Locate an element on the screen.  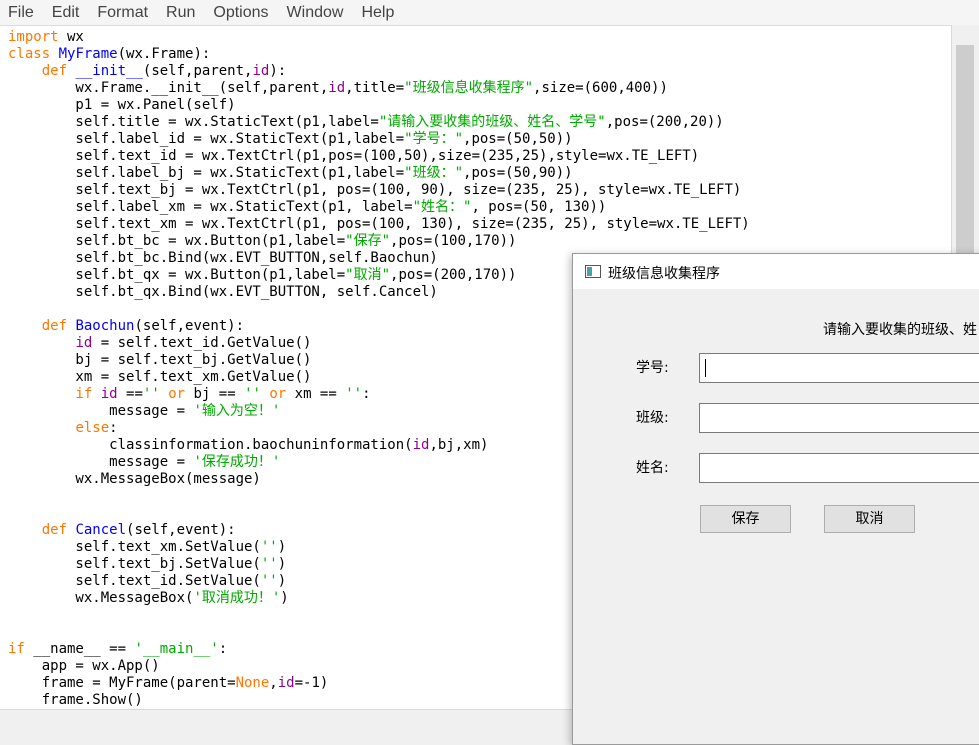
code-token: self.title = wx.StaticText(p1,label= is located at coordinates (193, 122).